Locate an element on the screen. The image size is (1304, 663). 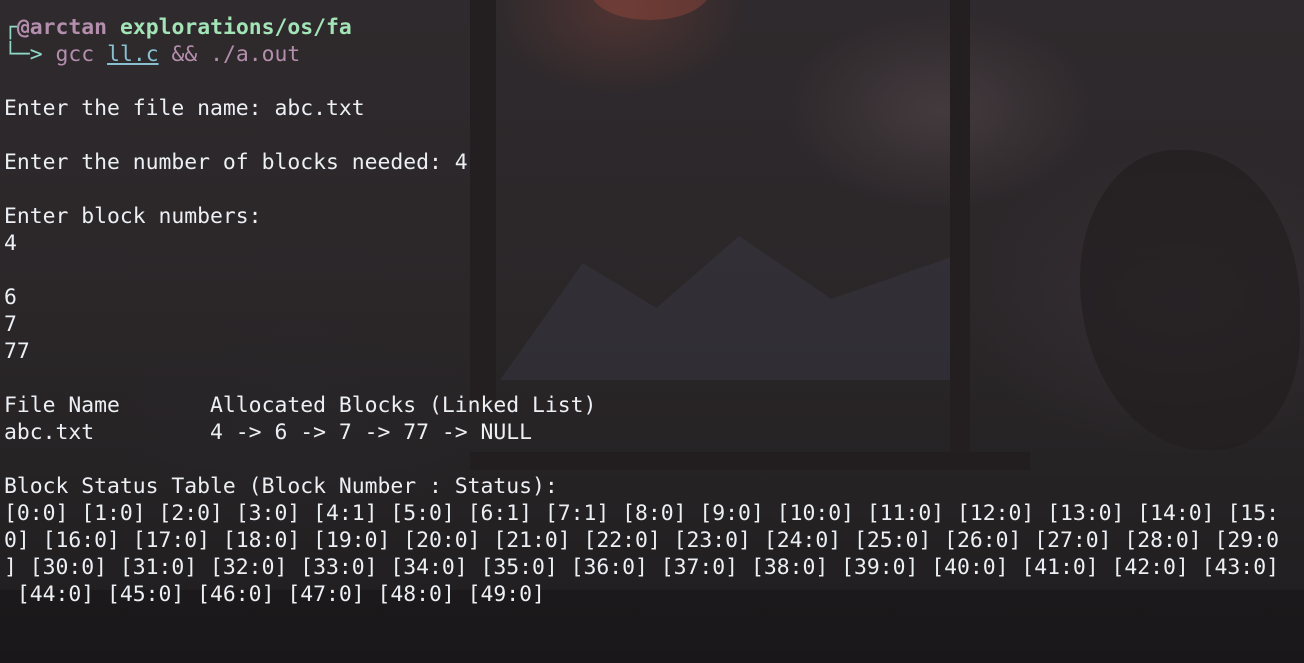
prompt-arrow-icon: └─> is located at coordinates (23, 54).